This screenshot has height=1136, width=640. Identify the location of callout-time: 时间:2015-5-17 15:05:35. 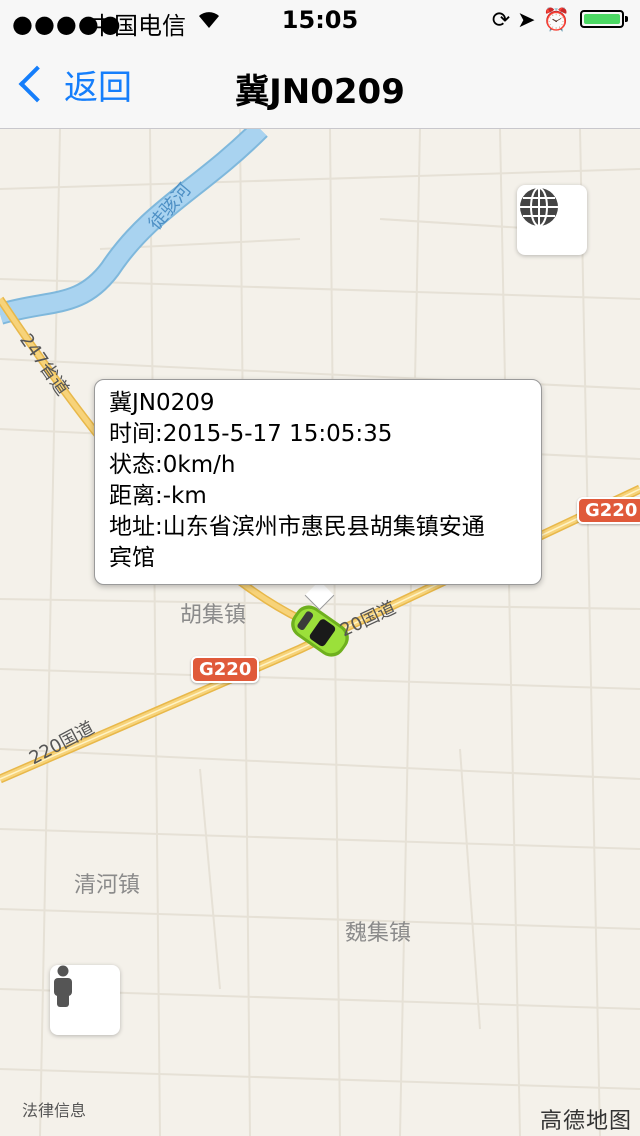
(251, 434).